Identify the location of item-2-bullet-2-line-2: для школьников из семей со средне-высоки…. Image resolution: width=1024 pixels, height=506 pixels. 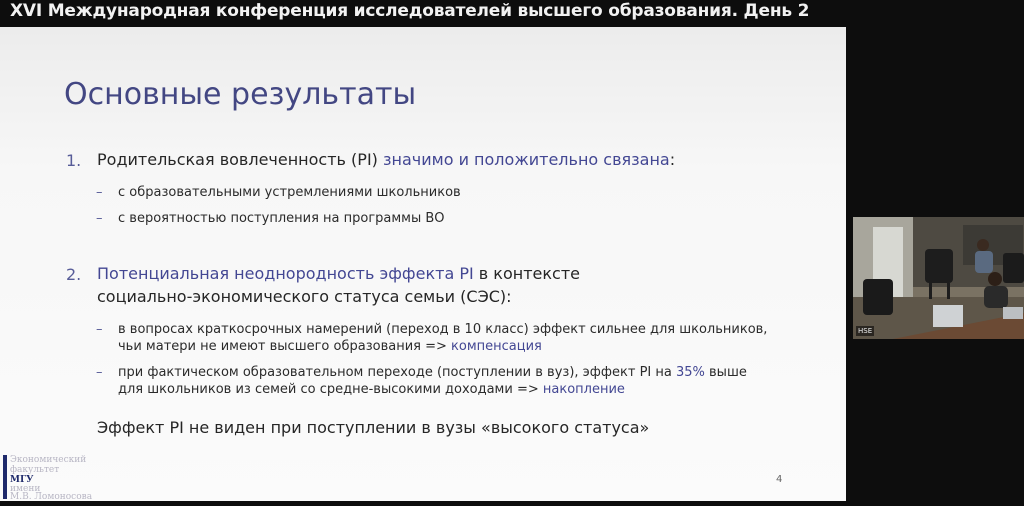
(371, 389).